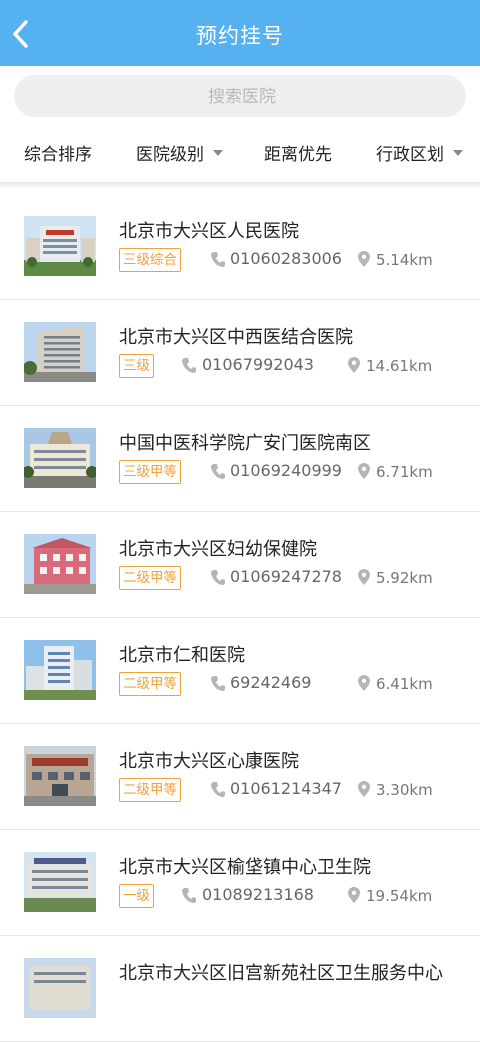 This screenshot has height=1042, width=480. I want to click on hospital-name: 北京市大兴区榆垡镇中心卫生院, so click(245, 867).